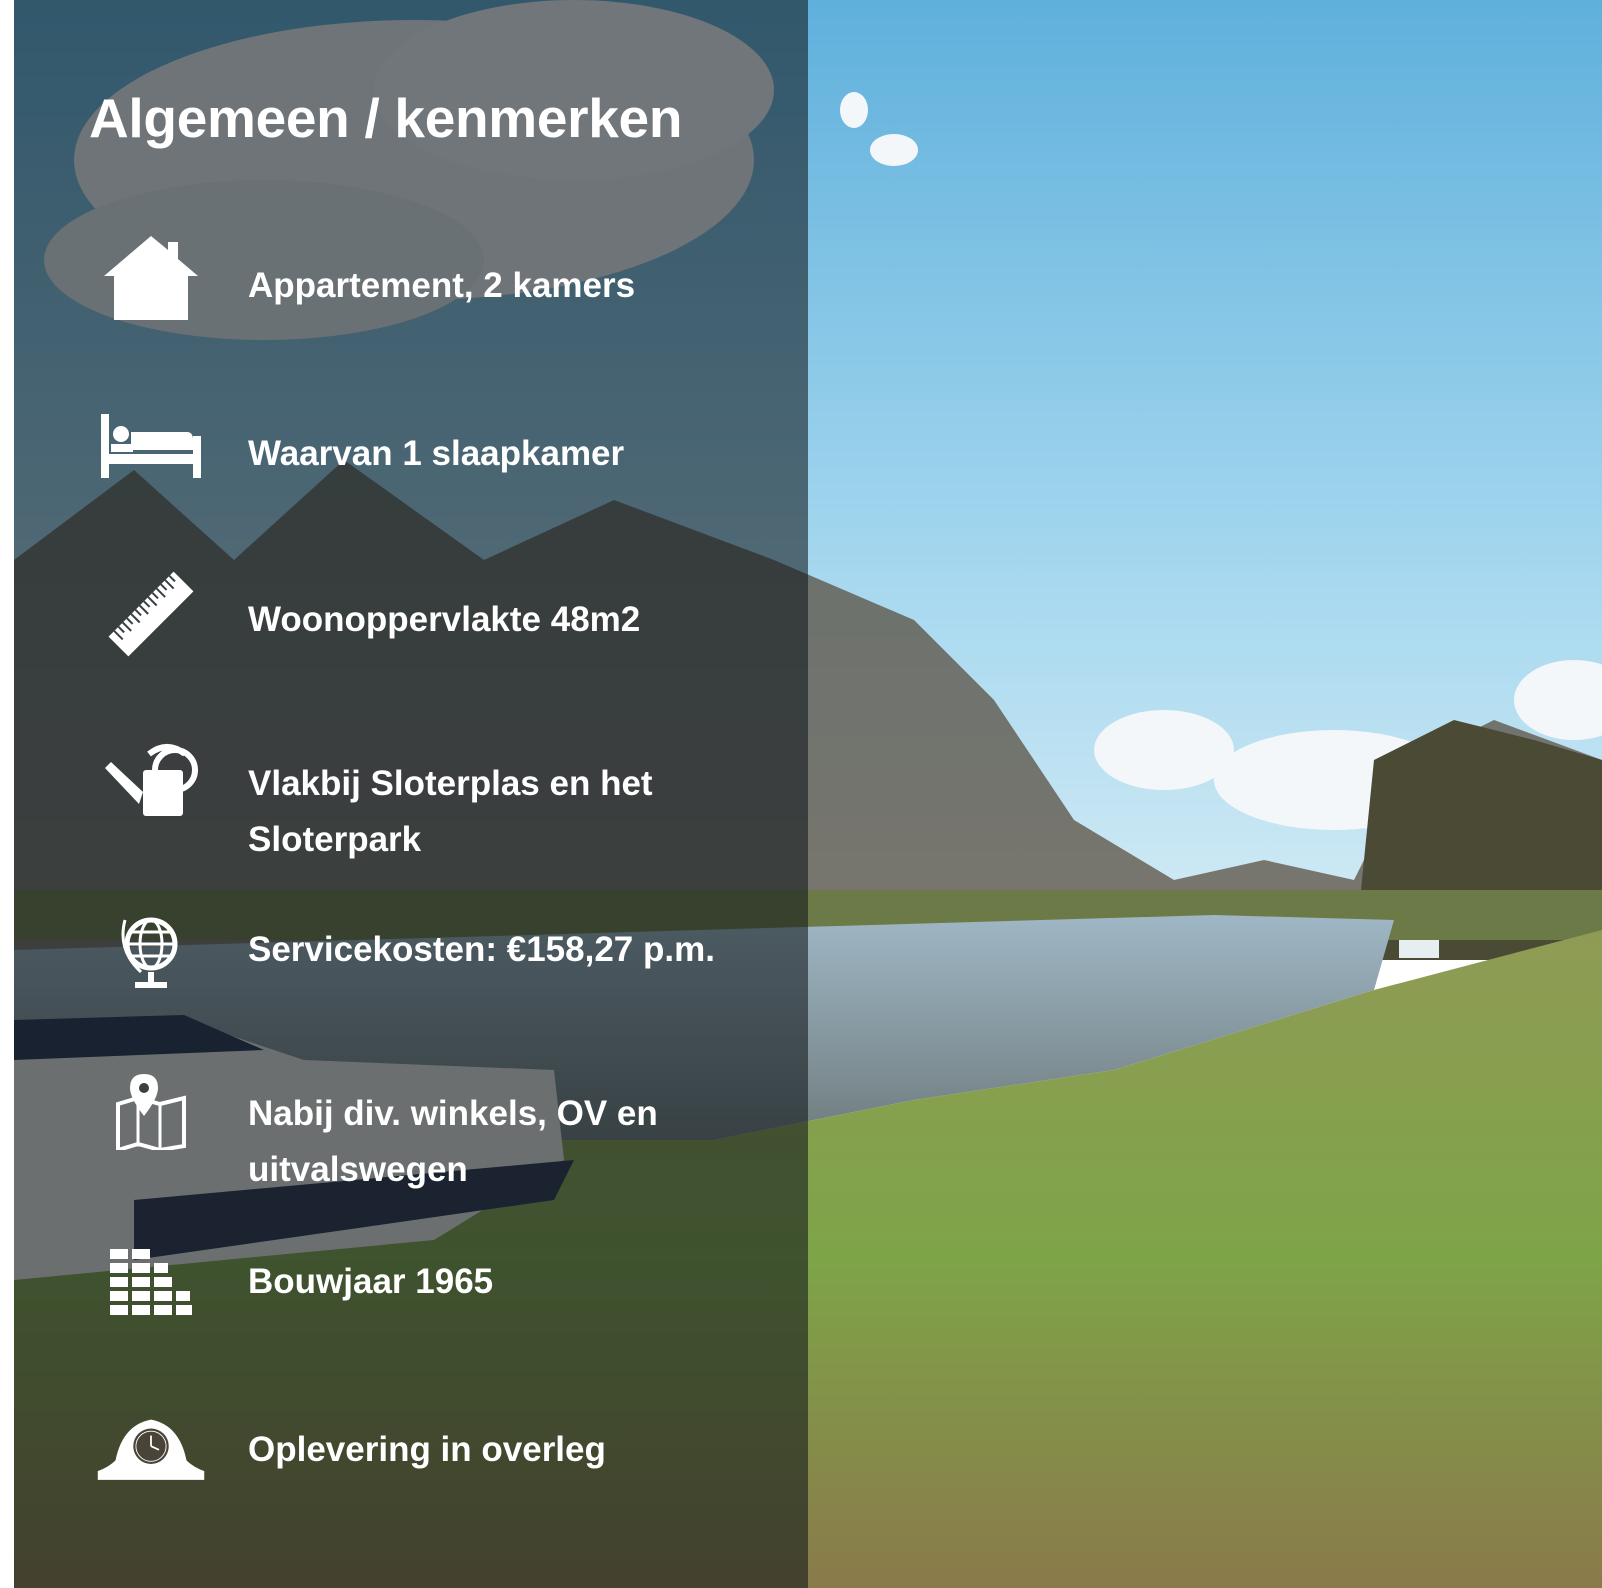 The height and width of the screenshot is (1588, 1602). I want to click on feature-label: Nabij div. winkels, OV en uitvalswegen, so click(453, 1141).